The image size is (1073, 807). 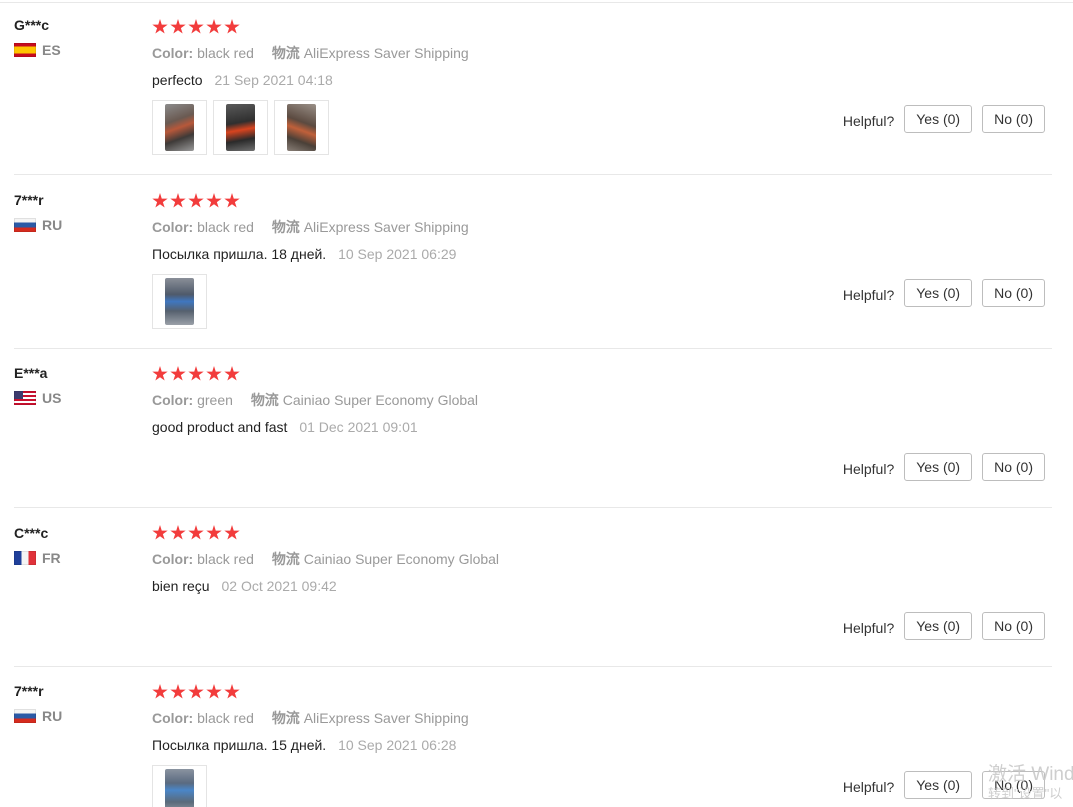 What do you see at coordinates (279, 586) in the screenshot?
I see `review-date: 02 Oct 2021 09:42` at bounding box center [279, 586].